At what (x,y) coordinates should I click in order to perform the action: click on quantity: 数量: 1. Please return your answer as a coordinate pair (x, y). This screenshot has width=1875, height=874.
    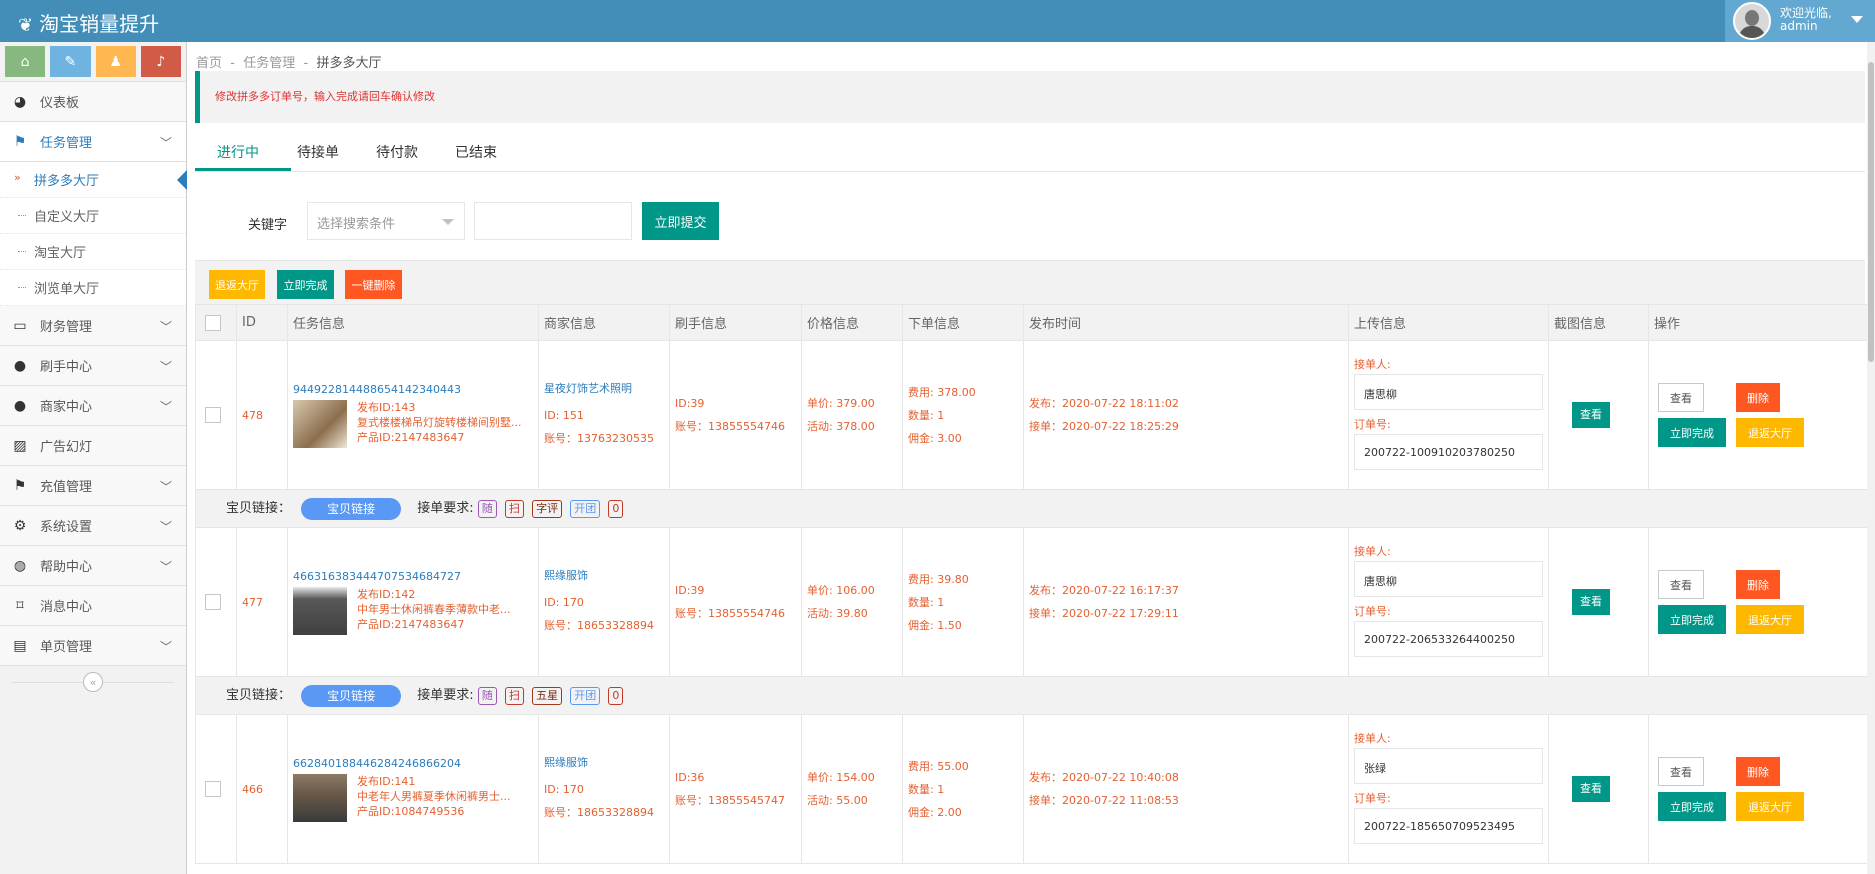
    Looking at the image, I should click on (926, 602).